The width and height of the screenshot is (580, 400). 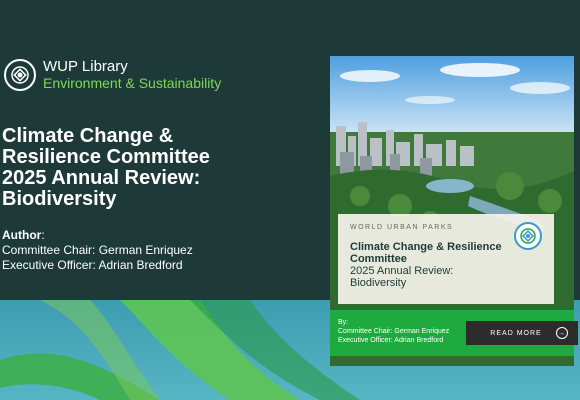 I want to click on library-section: Environment & Sustainability, so click(x=132, y=83).